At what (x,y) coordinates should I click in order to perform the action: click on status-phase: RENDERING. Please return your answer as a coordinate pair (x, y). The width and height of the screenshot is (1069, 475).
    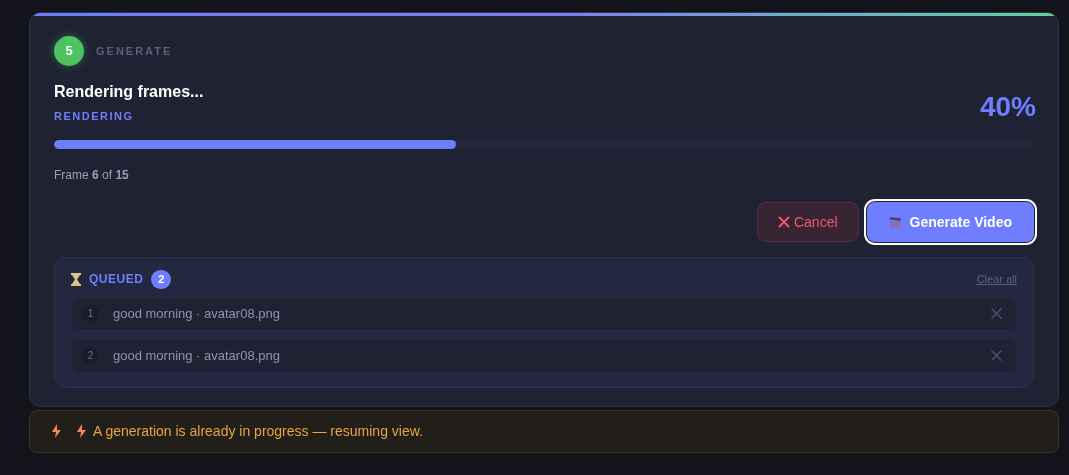
    Looking at the image, I should click on (94, 116).